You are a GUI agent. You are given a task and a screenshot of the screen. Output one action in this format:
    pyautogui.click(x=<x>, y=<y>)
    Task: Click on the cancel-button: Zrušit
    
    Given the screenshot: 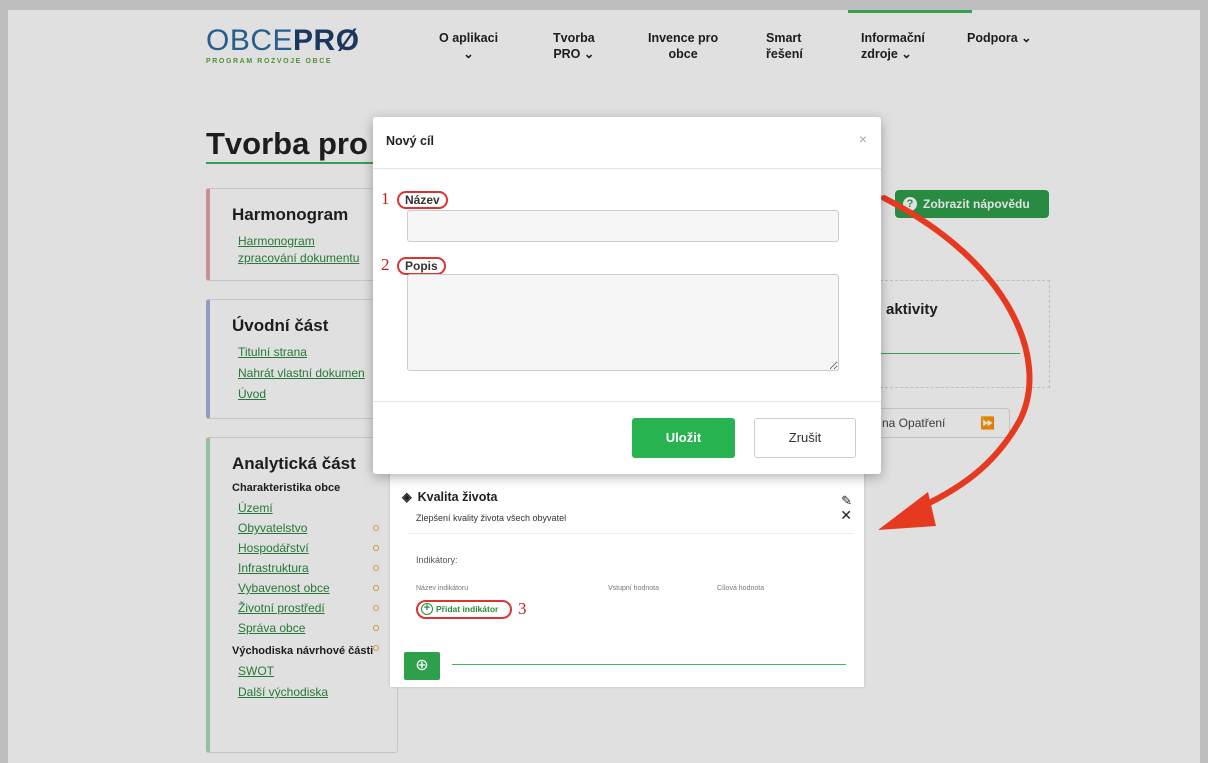 What is the action you would take?
    pyautogui.click(x=805, y=438)
    